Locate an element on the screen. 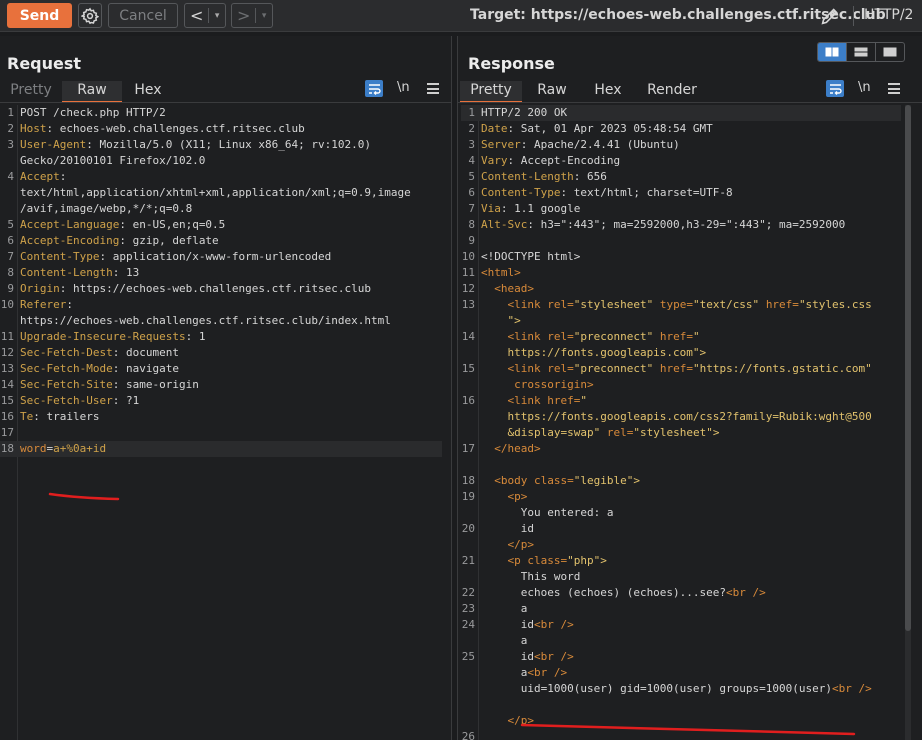 This screenshot has width=922, height=740. settings-button is located at coordinates (90, 15).